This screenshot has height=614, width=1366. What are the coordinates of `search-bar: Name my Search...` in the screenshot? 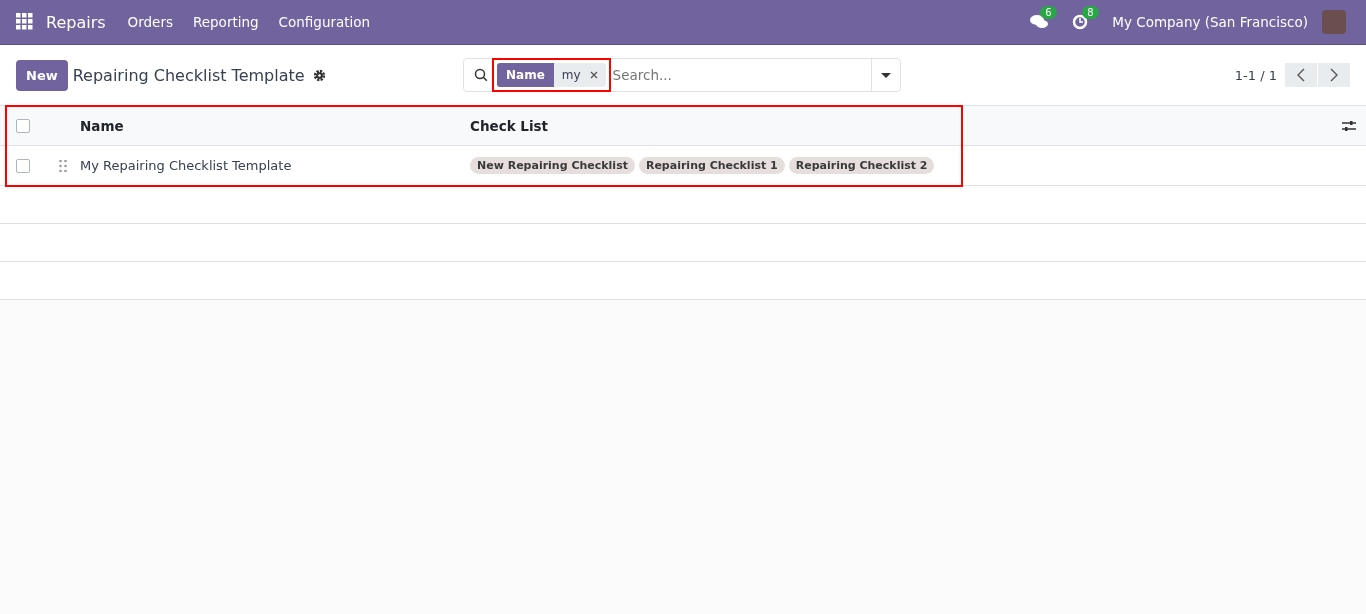 It's located at (682, 75).